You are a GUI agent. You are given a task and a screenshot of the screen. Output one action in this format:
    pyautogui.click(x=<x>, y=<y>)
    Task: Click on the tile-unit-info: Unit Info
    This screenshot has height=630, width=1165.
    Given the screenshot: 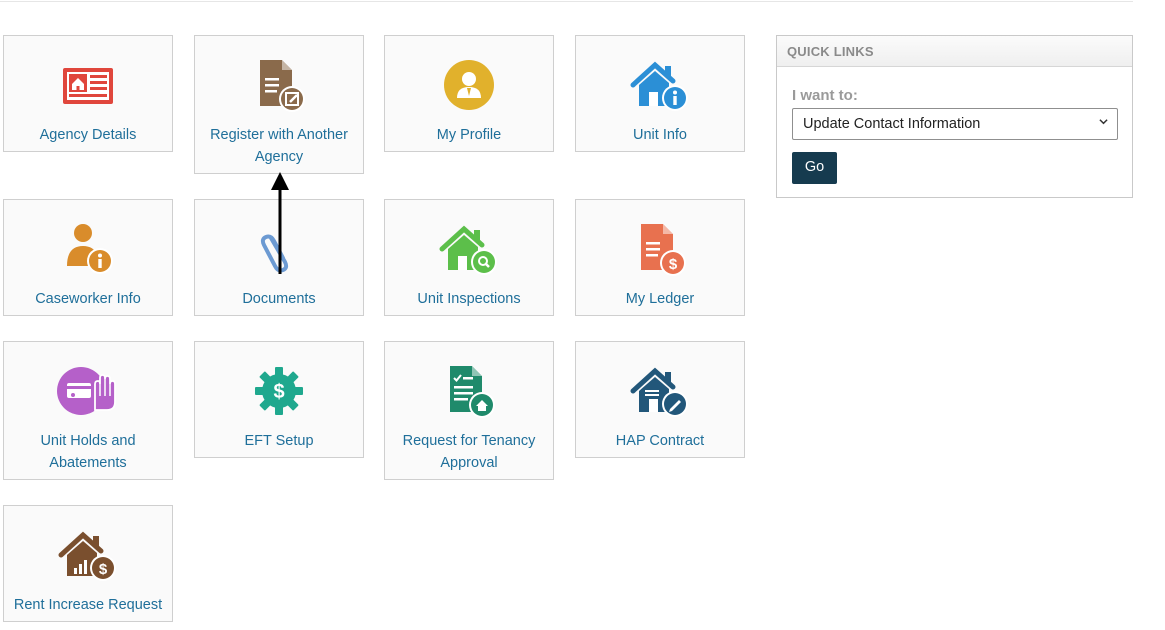 What is the action you would take?
    pyautogui.click(x=660, y=93)
    